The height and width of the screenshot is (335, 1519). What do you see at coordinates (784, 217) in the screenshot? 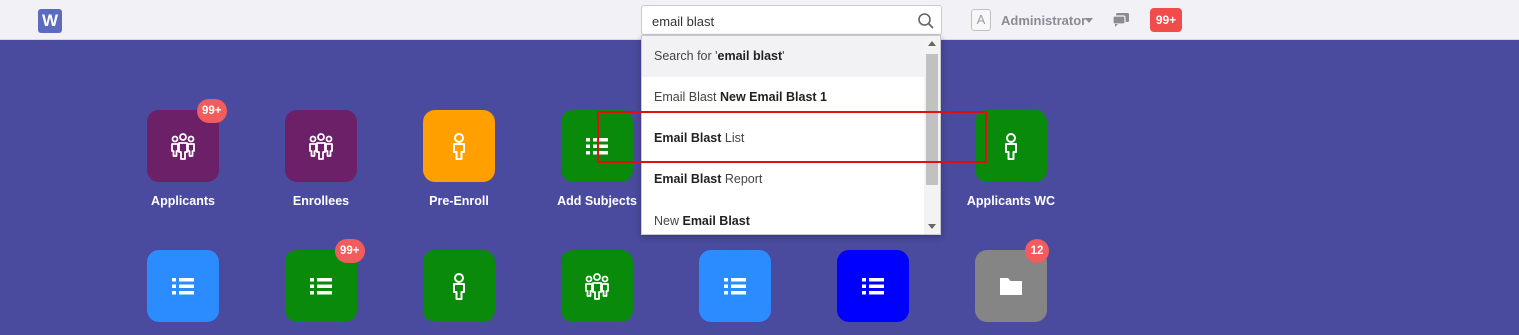
I see `suggestion-new-email-blast: New Email Blast` at bounding box center [784, 217].